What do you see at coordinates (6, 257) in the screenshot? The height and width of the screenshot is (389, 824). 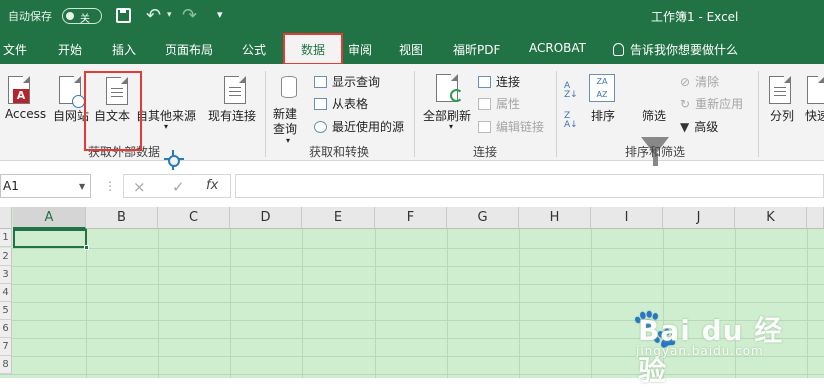 I see `row-header: 2` at bounding box center [6, 257].